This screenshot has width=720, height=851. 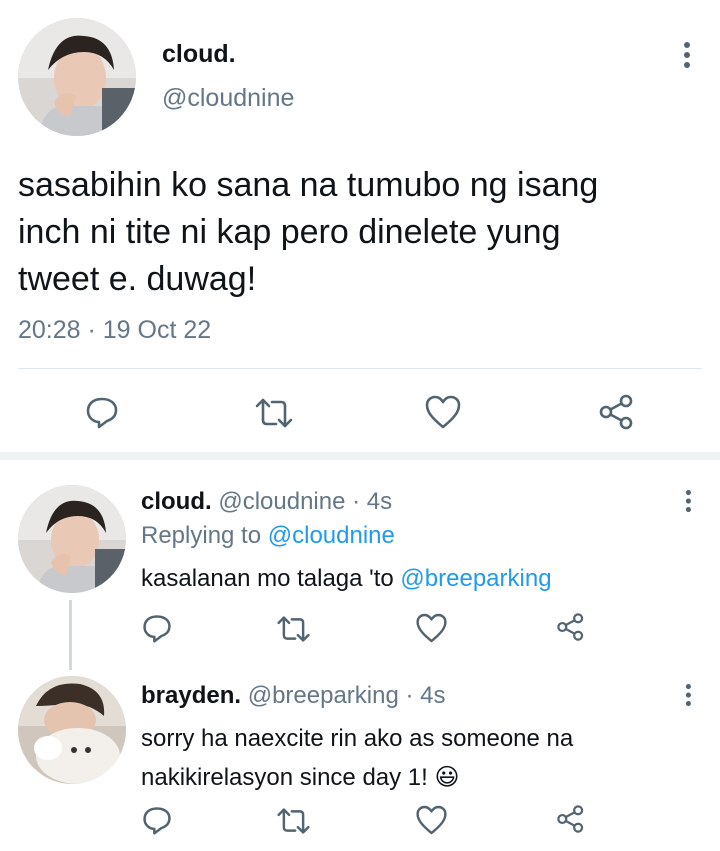 I want to click on replying-to-label: Replying to, so click(x=201, y=535).